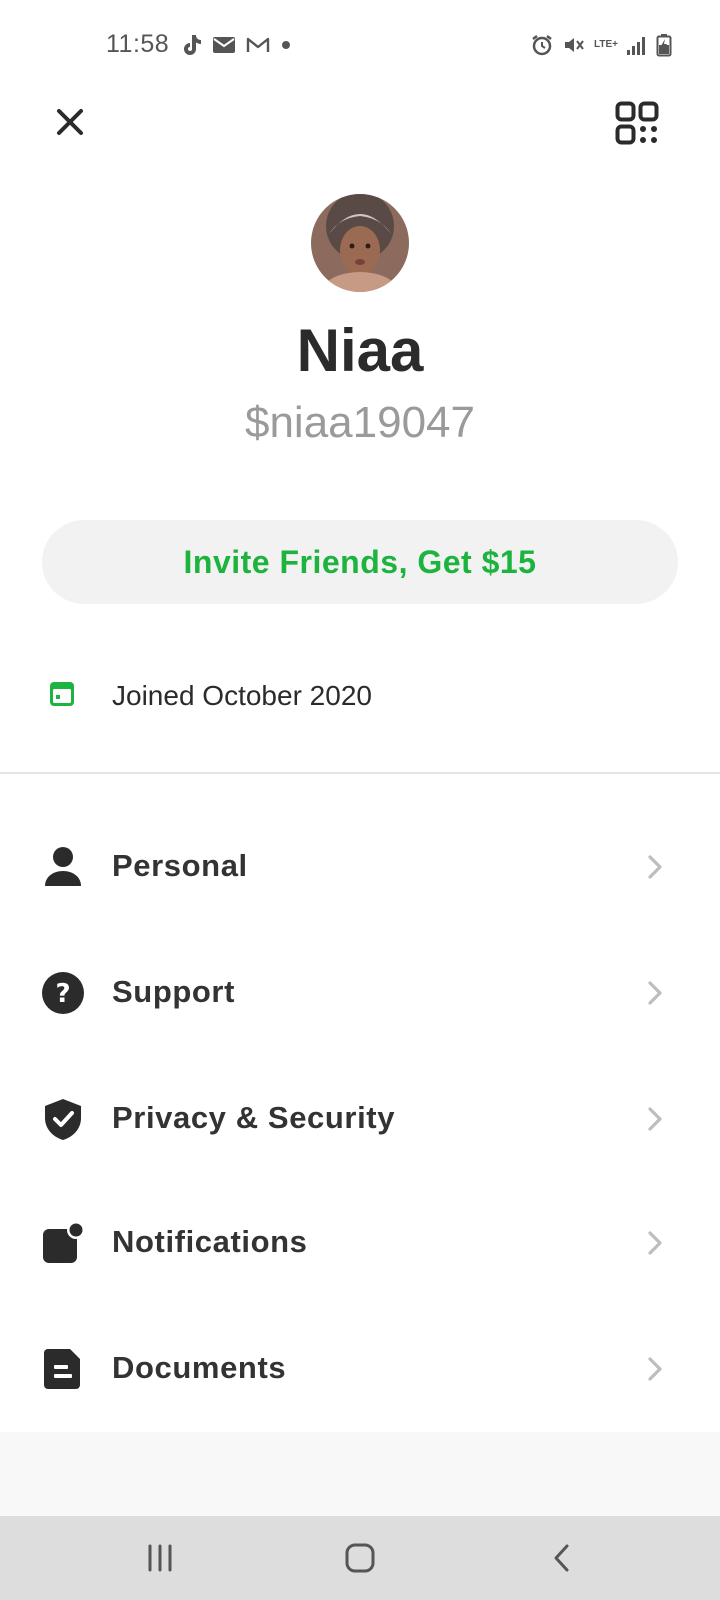 The height and width of the screenshot is (1600, 720). I want to click on close-button, so click(70, 122).